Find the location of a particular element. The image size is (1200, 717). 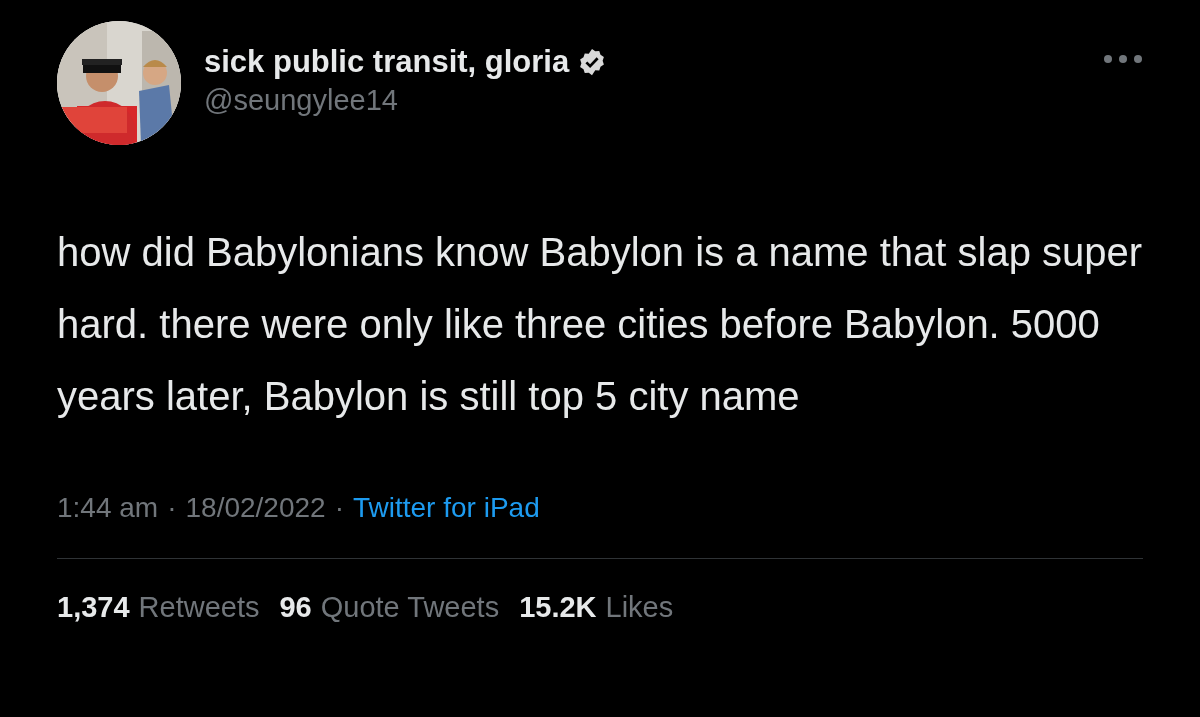

user-handle: @seungylee14 is located at coordinates (406, 100).